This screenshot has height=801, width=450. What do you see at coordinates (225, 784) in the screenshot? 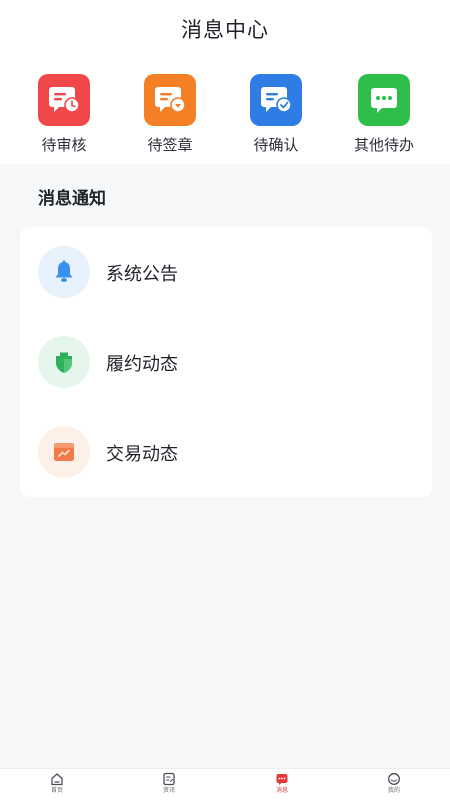
I see `bottom-tab-bar: 首页 资讯 消息 我的` at bounding box center [225, 784].